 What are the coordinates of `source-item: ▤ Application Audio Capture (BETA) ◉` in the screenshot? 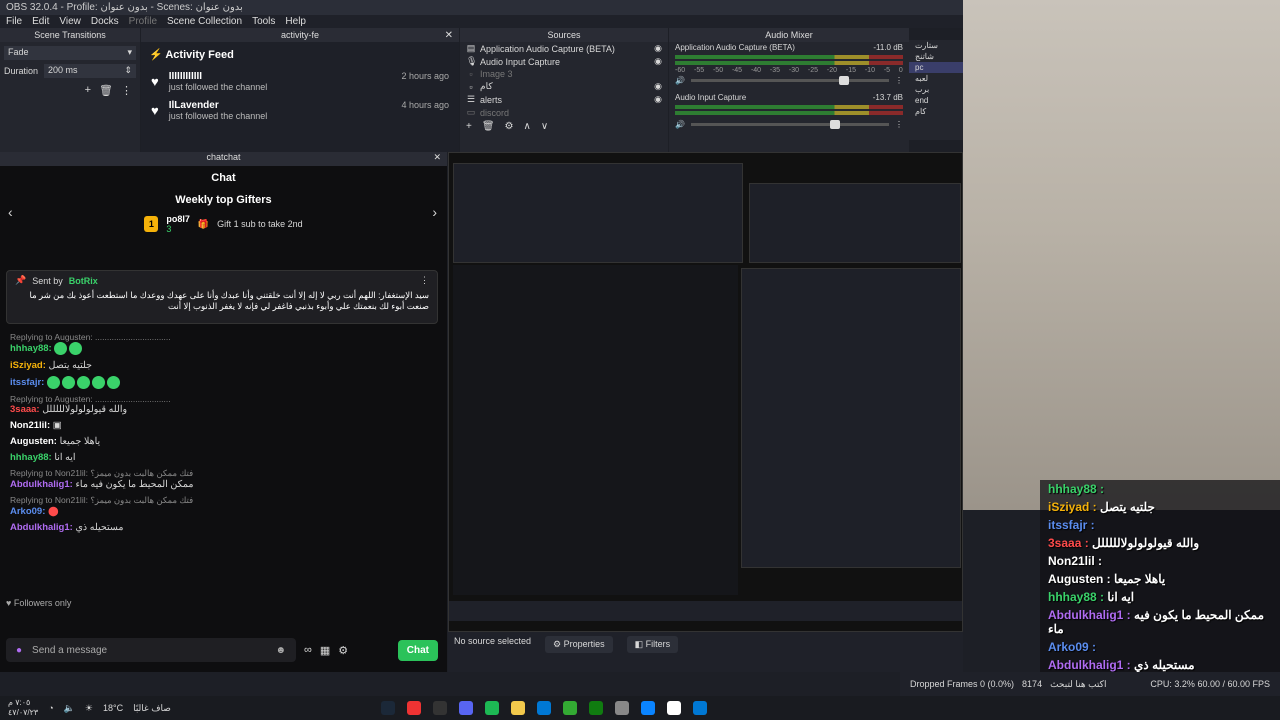 It's located at (564, 48).